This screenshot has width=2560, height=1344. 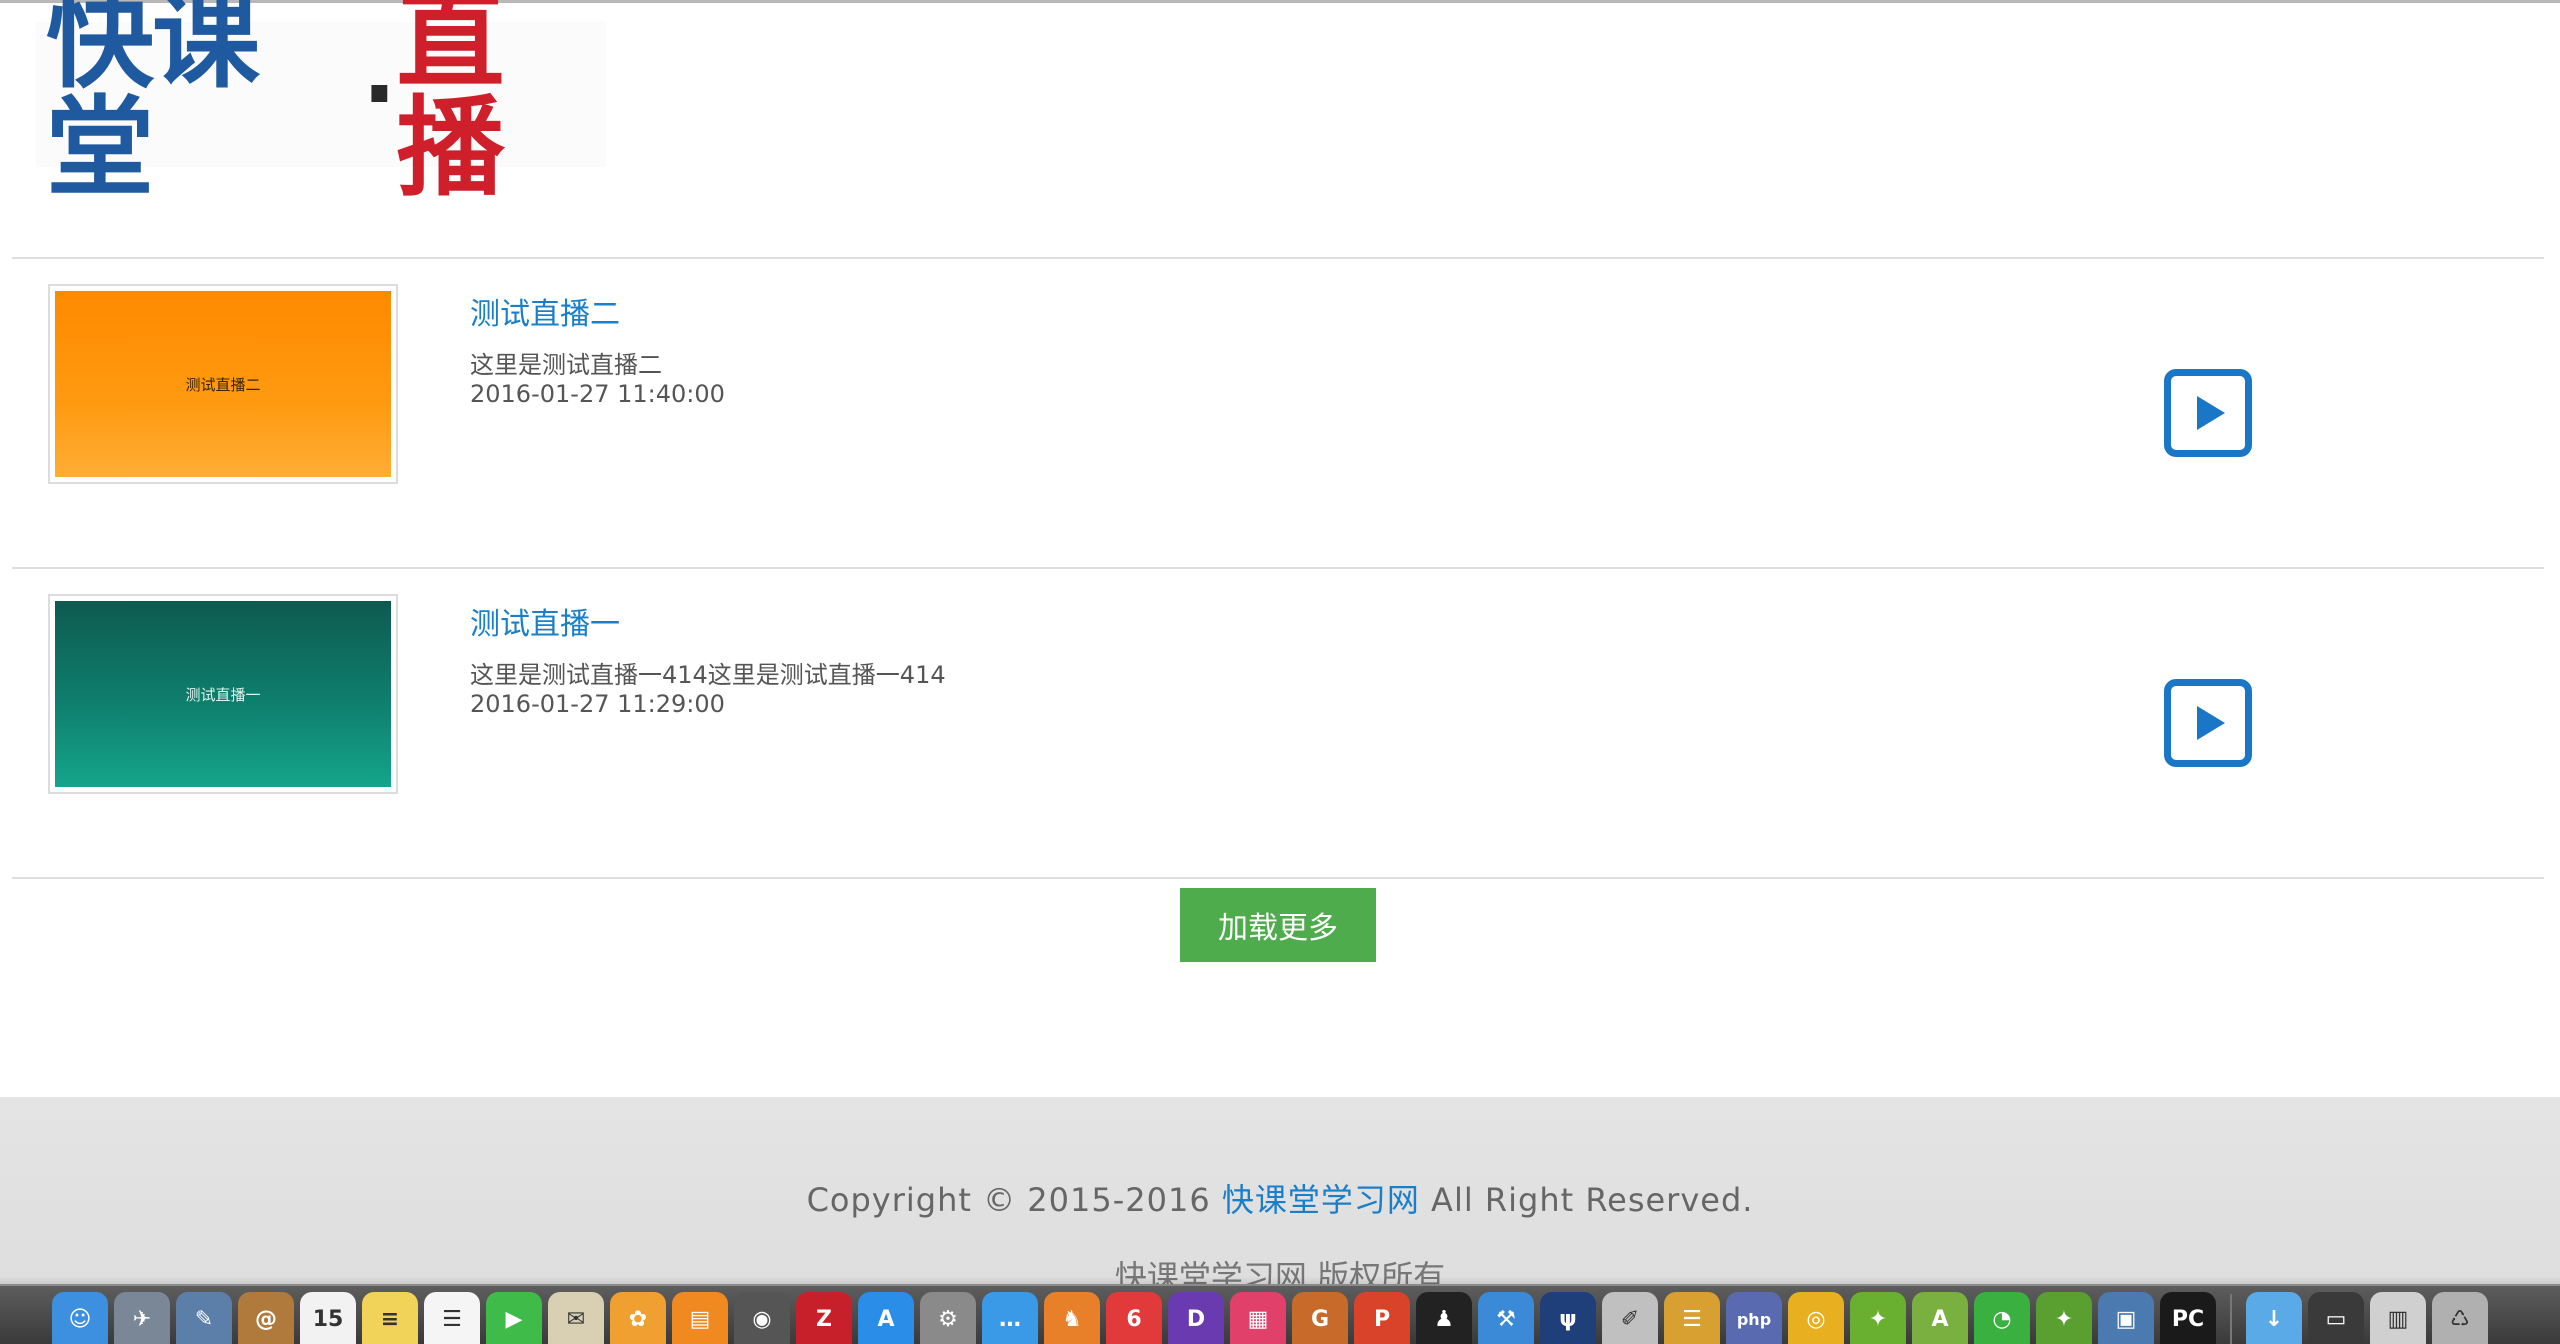 I want to click on system-preferences-icon: ⚙, so click(x=948, y=1318).